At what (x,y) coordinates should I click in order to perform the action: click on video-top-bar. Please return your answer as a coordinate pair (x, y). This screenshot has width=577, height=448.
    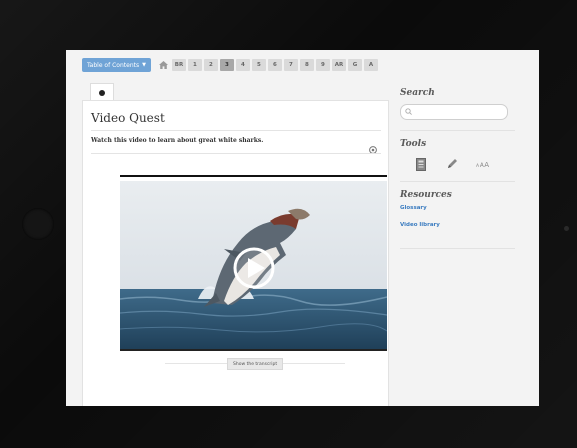
    Looking at the image, I should click on (253, 176).